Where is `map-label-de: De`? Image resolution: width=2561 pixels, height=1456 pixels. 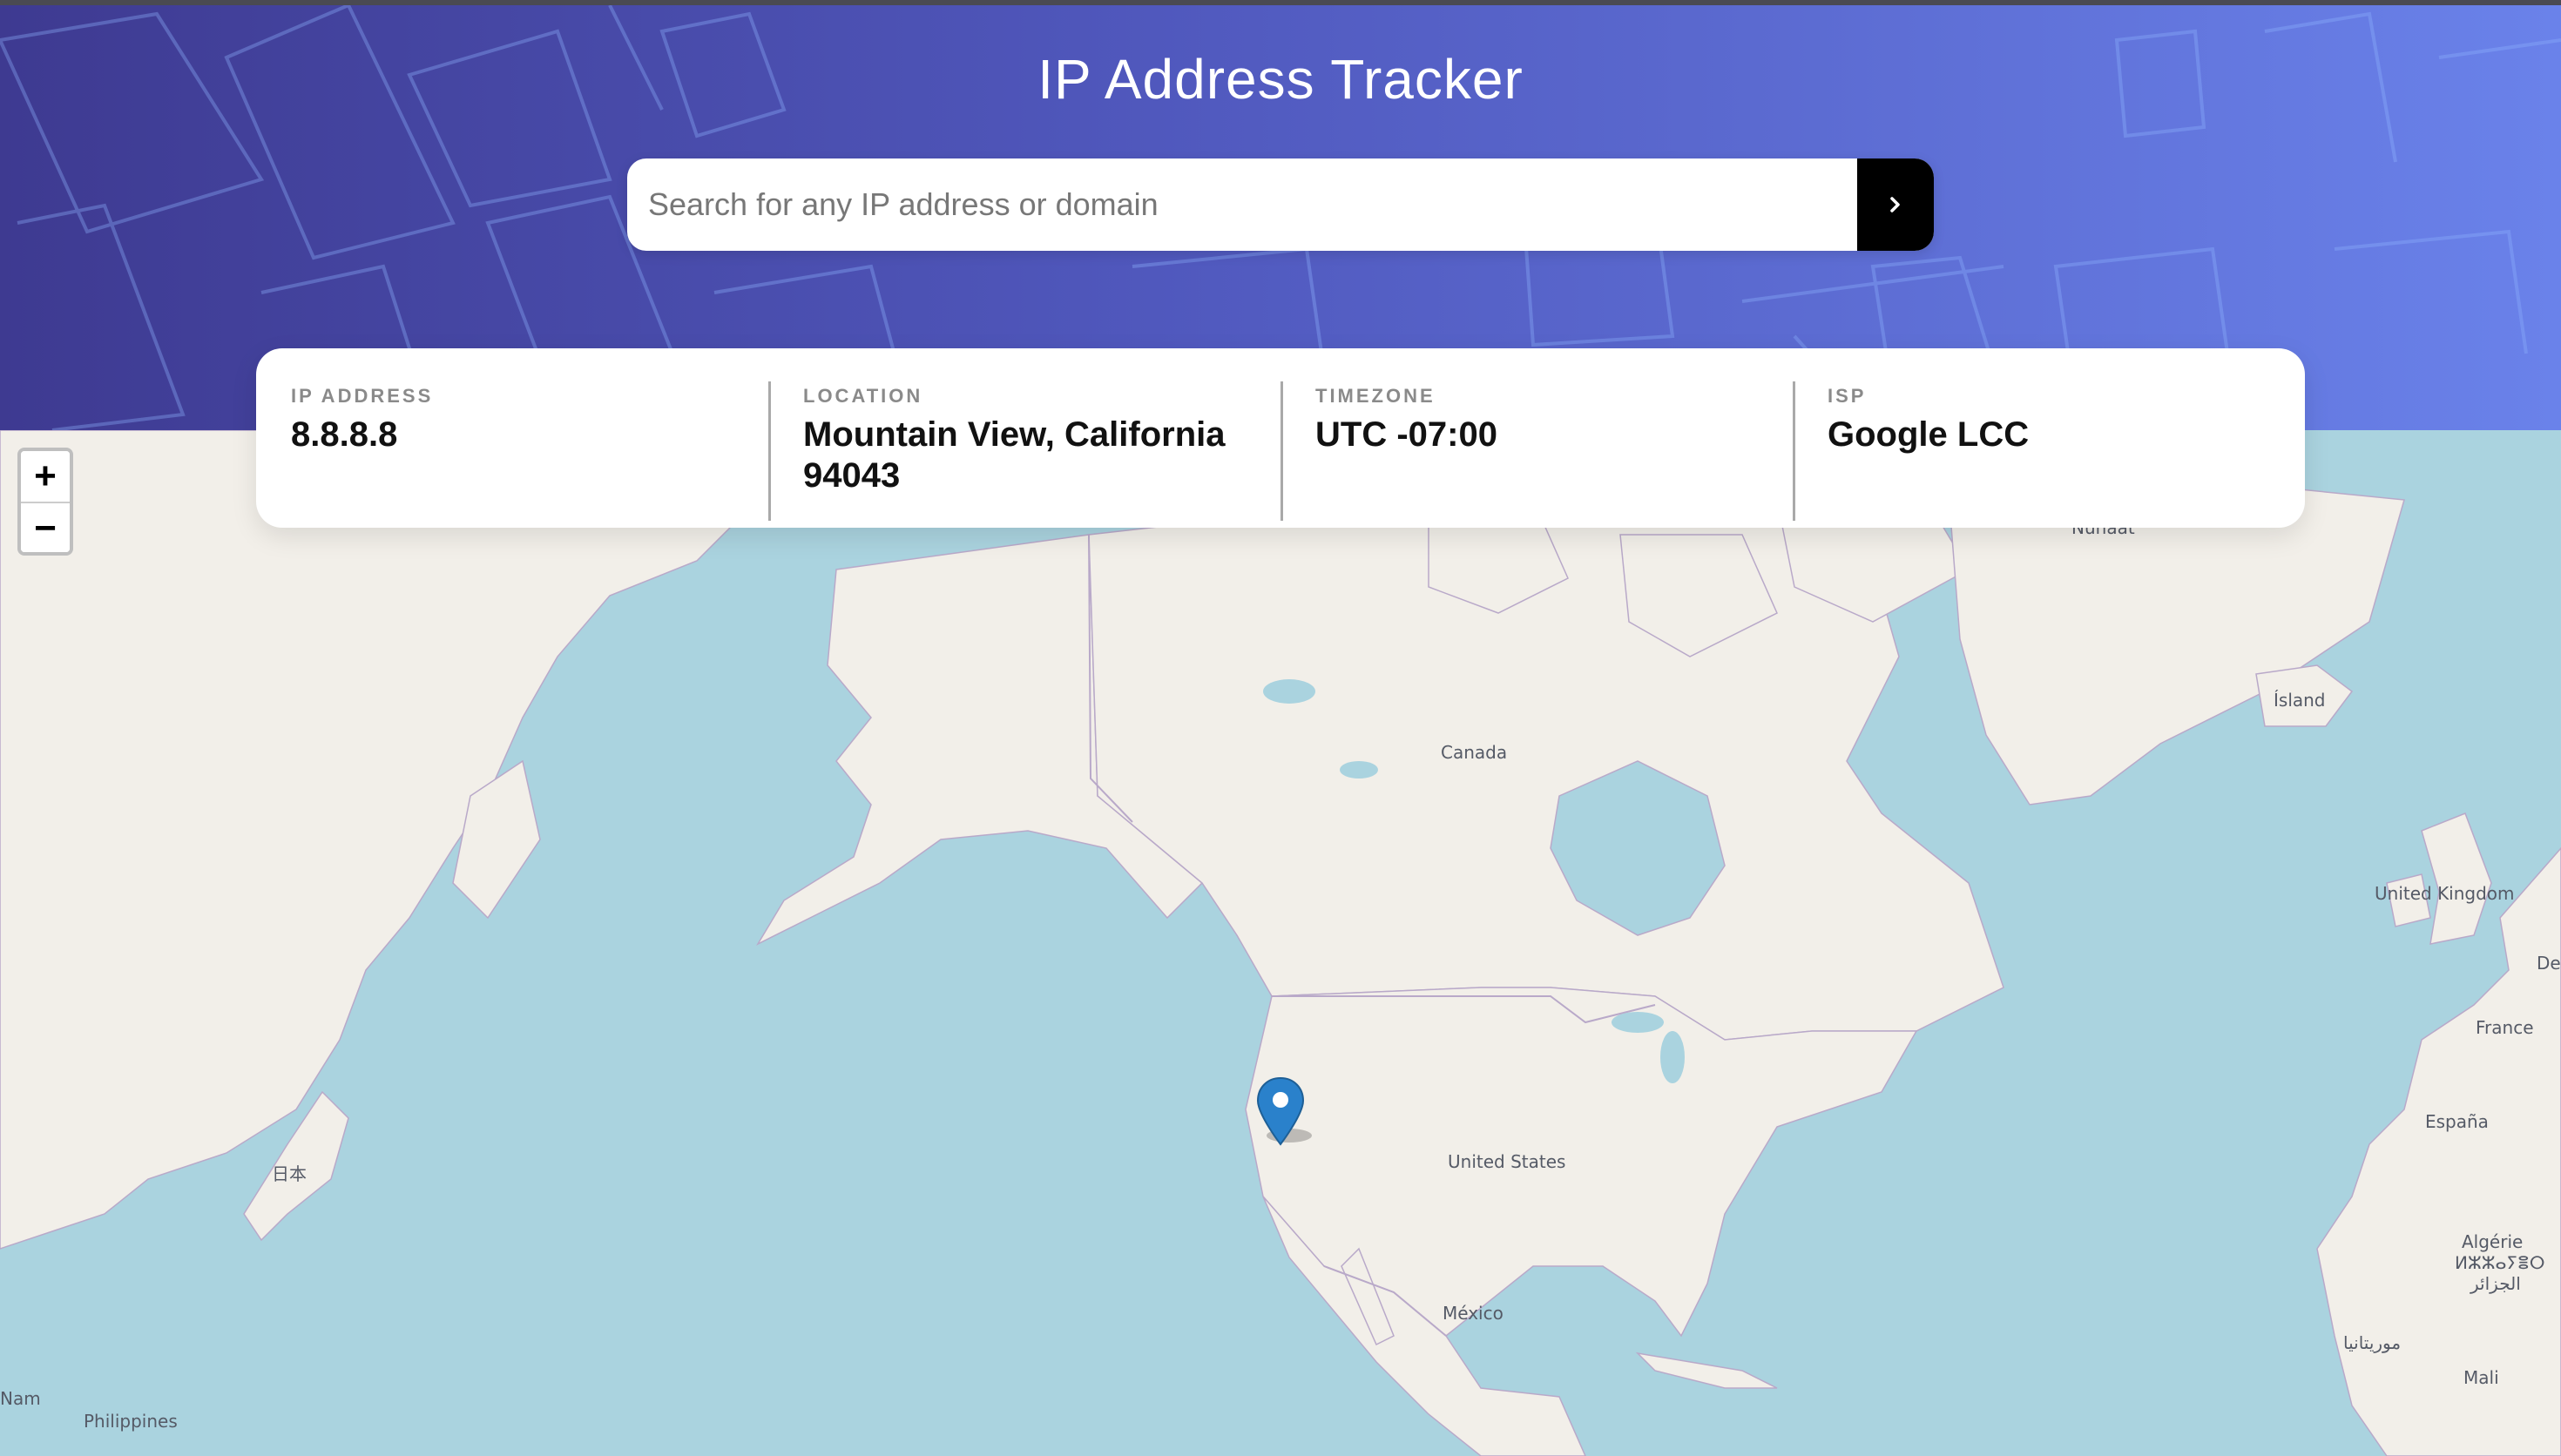
map-label-de: De is located at coordinates (2549, 963).